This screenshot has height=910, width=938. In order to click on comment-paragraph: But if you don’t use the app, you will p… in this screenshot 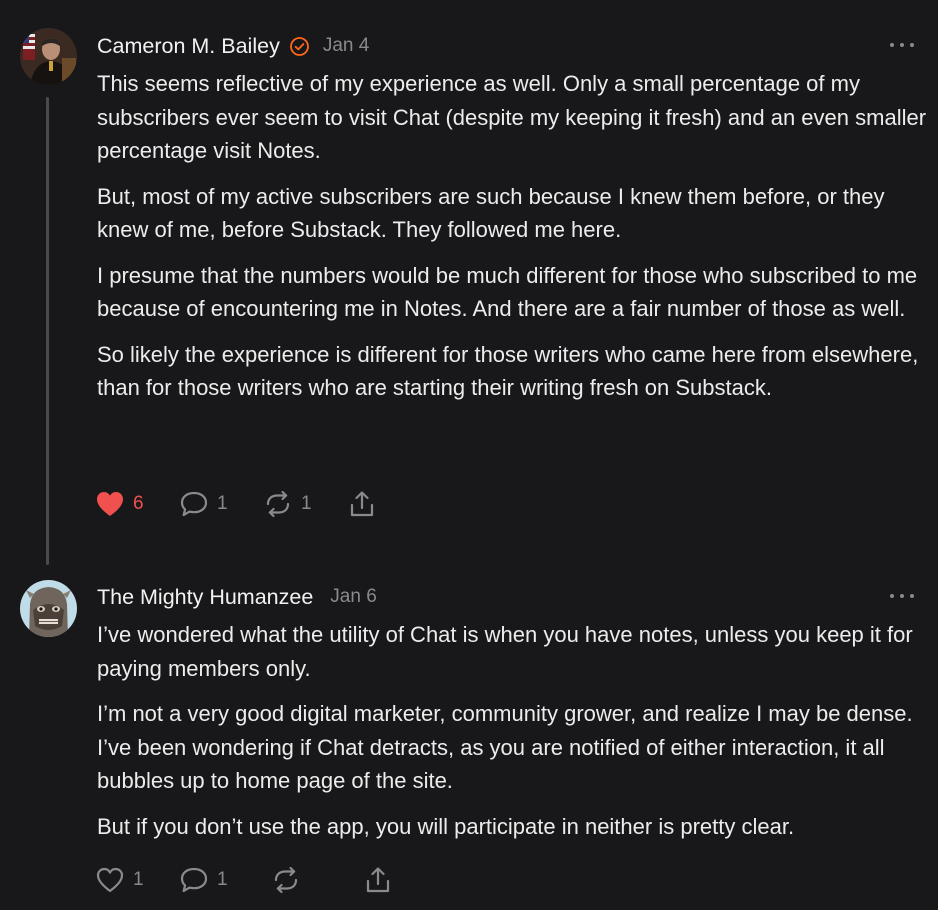, I will do `click(446, 826)`.